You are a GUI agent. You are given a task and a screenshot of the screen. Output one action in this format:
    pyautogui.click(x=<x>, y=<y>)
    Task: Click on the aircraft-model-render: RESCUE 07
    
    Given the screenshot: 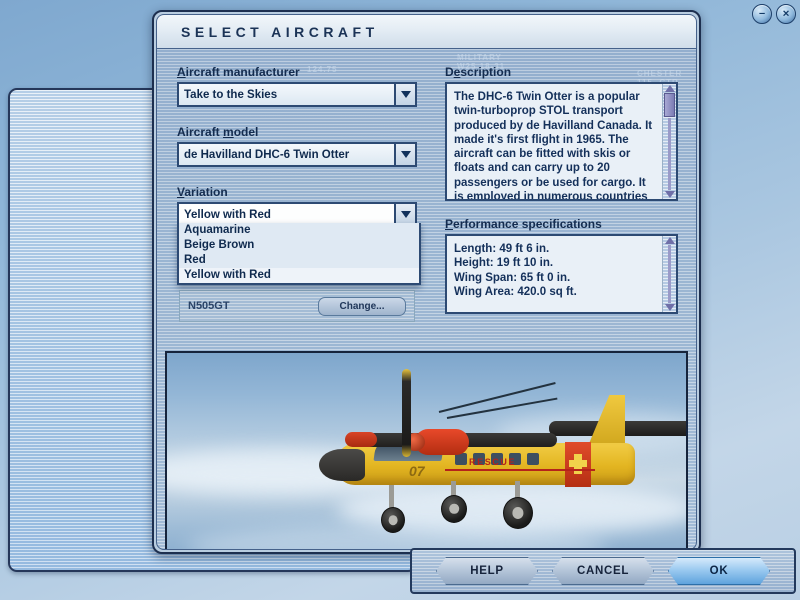 What is the action you would take?
    pyautogui.click(x=491, y=457)
    